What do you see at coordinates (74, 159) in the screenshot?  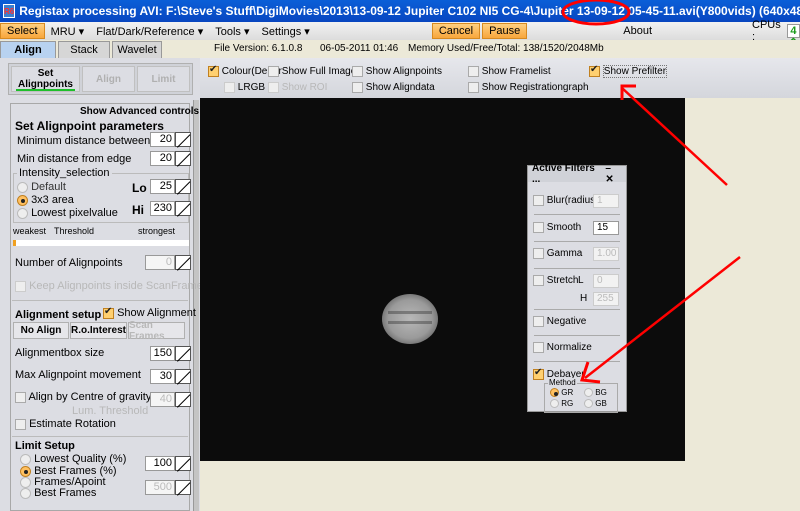 I see `edge-distance-label: Min distance from edge` at bounding box center [74, 159].